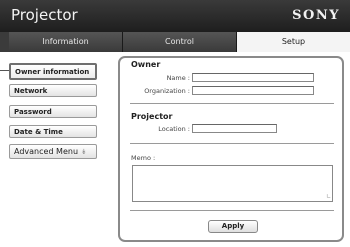  I want to click on memo-label: Memo :, so click(143, 158).